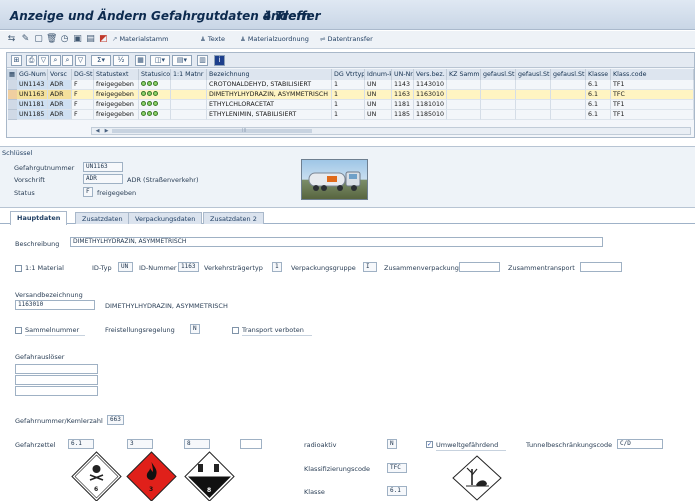 The width and height of the screenshot is (695, 501). Describe the element at coordinates (269, 74) in the screenshot. I see `column-header: Bezeichnung` at that location.